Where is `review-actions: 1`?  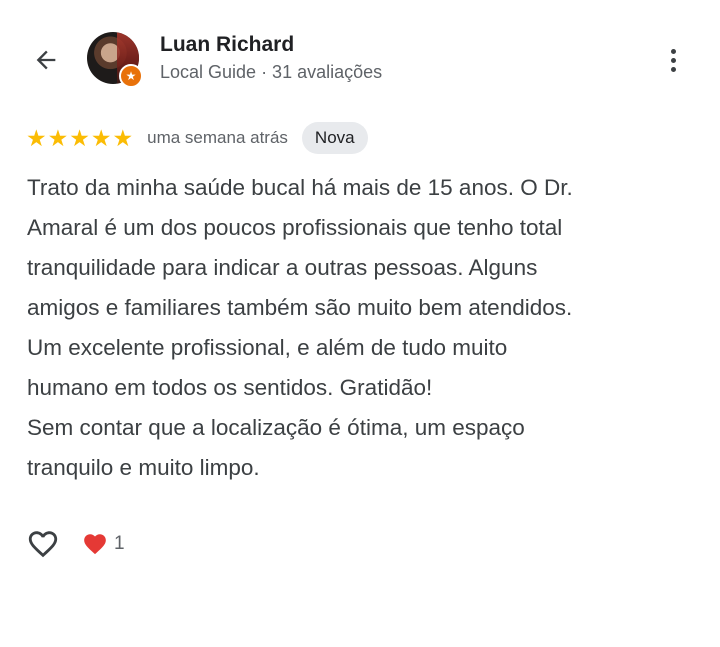 review-actions: 1 is located at coordinates (74, 544).